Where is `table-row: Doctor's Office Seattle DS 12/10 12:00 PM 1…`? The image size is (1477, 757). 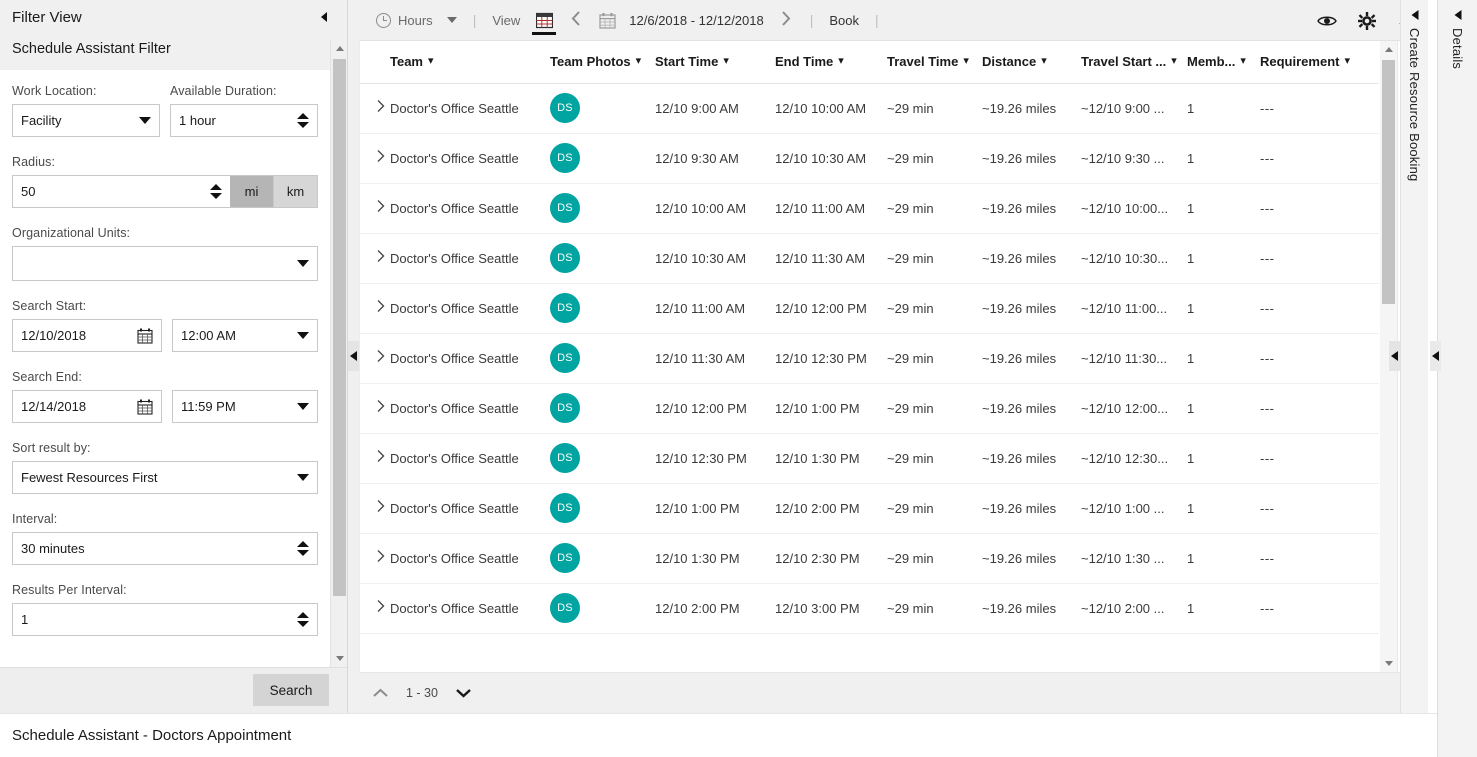
table-row: Doctor's Office Seattle DS 12/10 12:00 PM 1… is located at coordinates (869, 408).